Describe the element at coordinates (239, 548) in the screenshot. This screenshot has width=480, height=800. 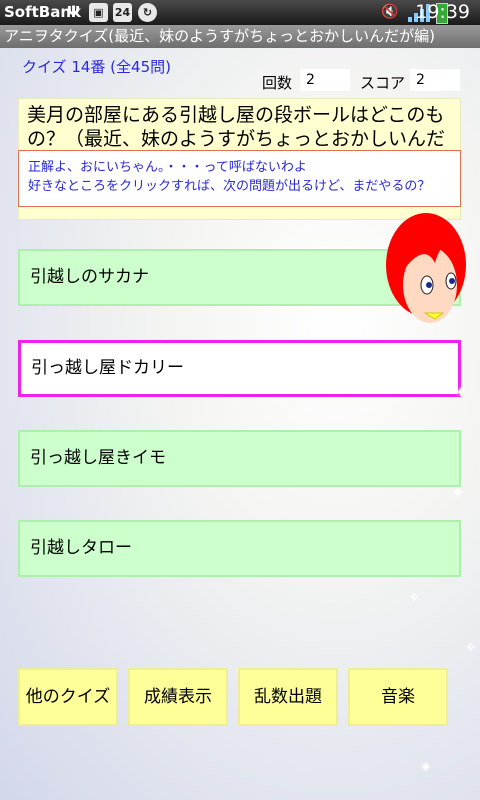
I see `choice-4: 引越しタロー` at that location.